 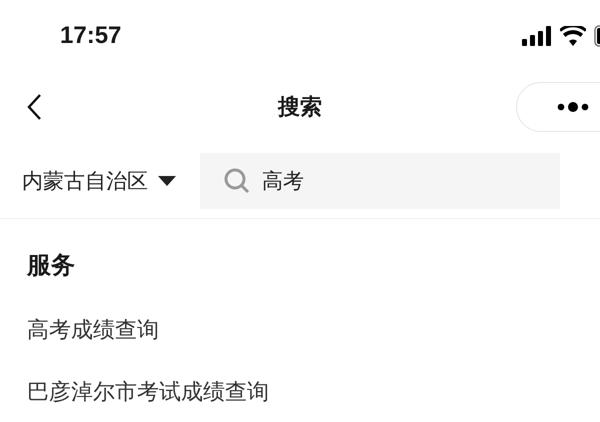 What do you see at coordinates (237, 181) in the screenshot?
I see `search-icon` at bounding box center [237, 181].